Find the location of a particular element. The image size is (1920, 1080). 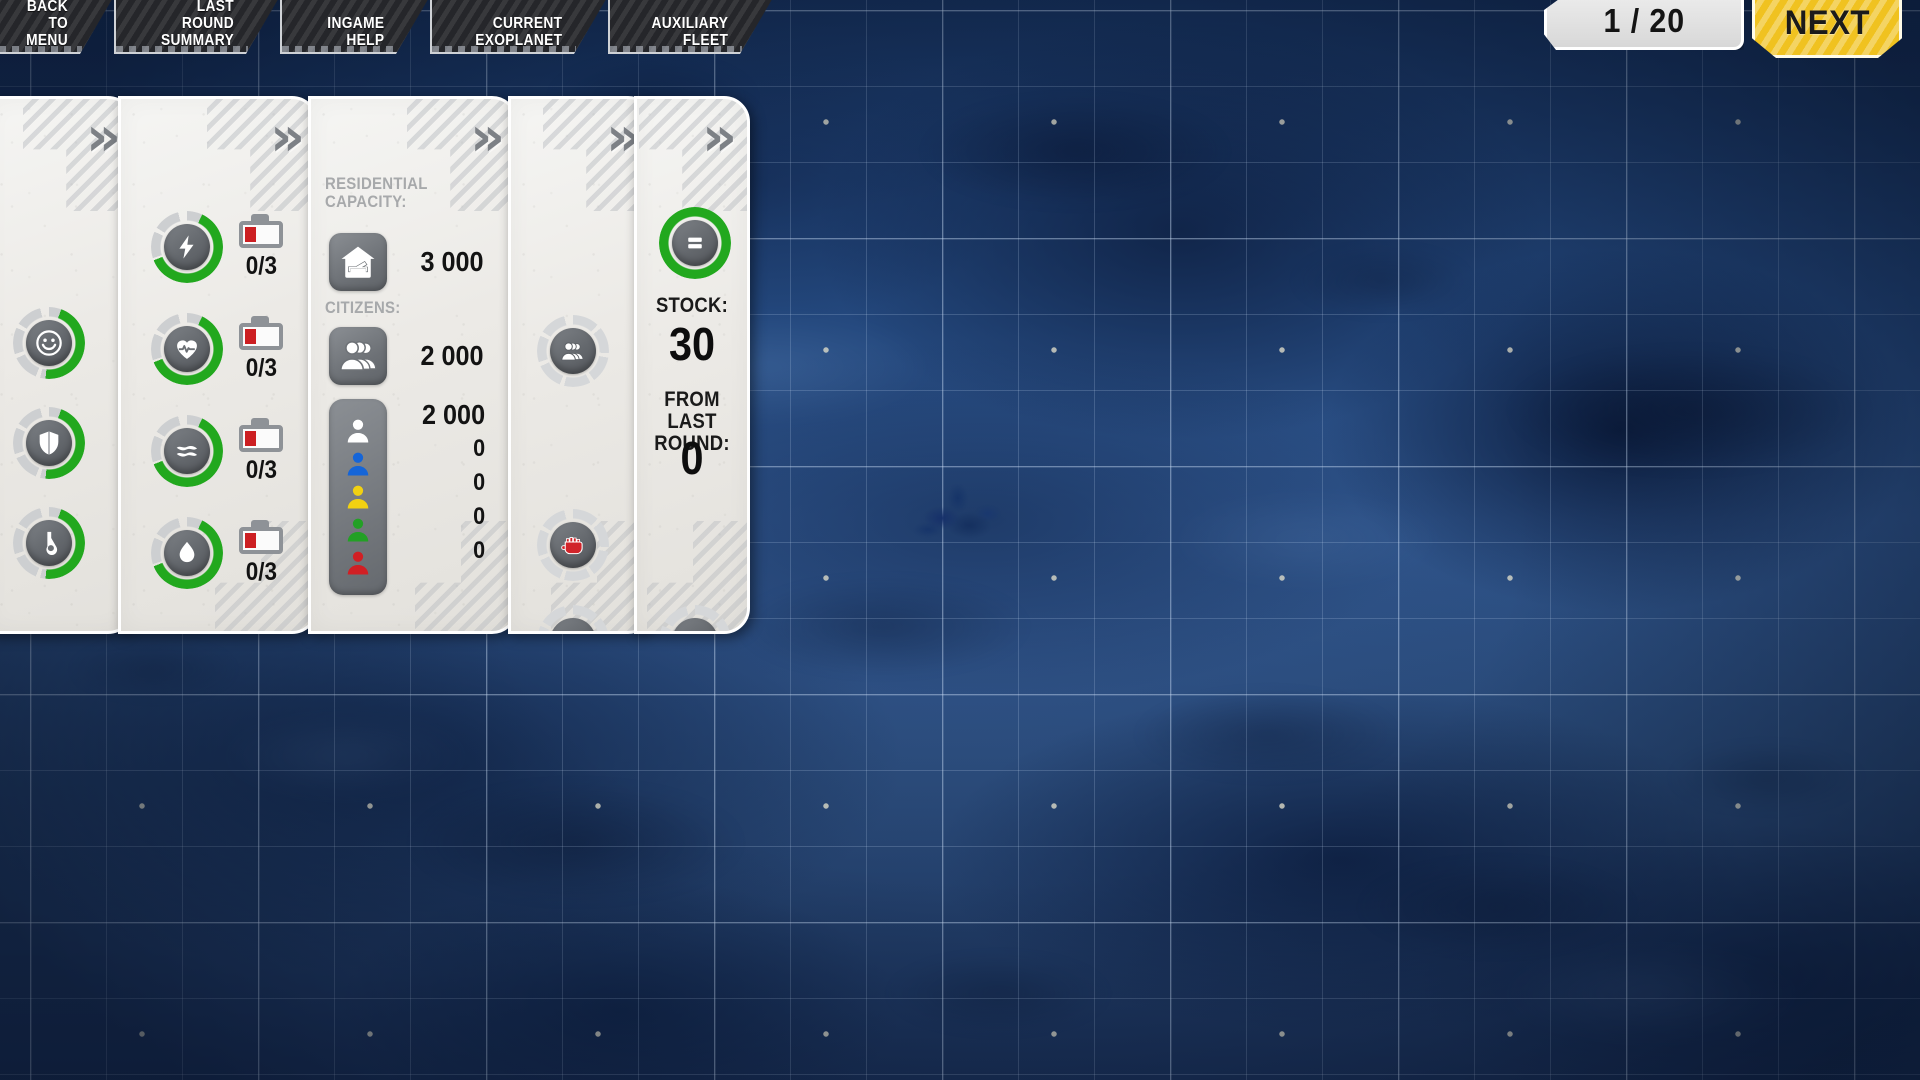

lightning-icon is located at coordinates (186, 247).